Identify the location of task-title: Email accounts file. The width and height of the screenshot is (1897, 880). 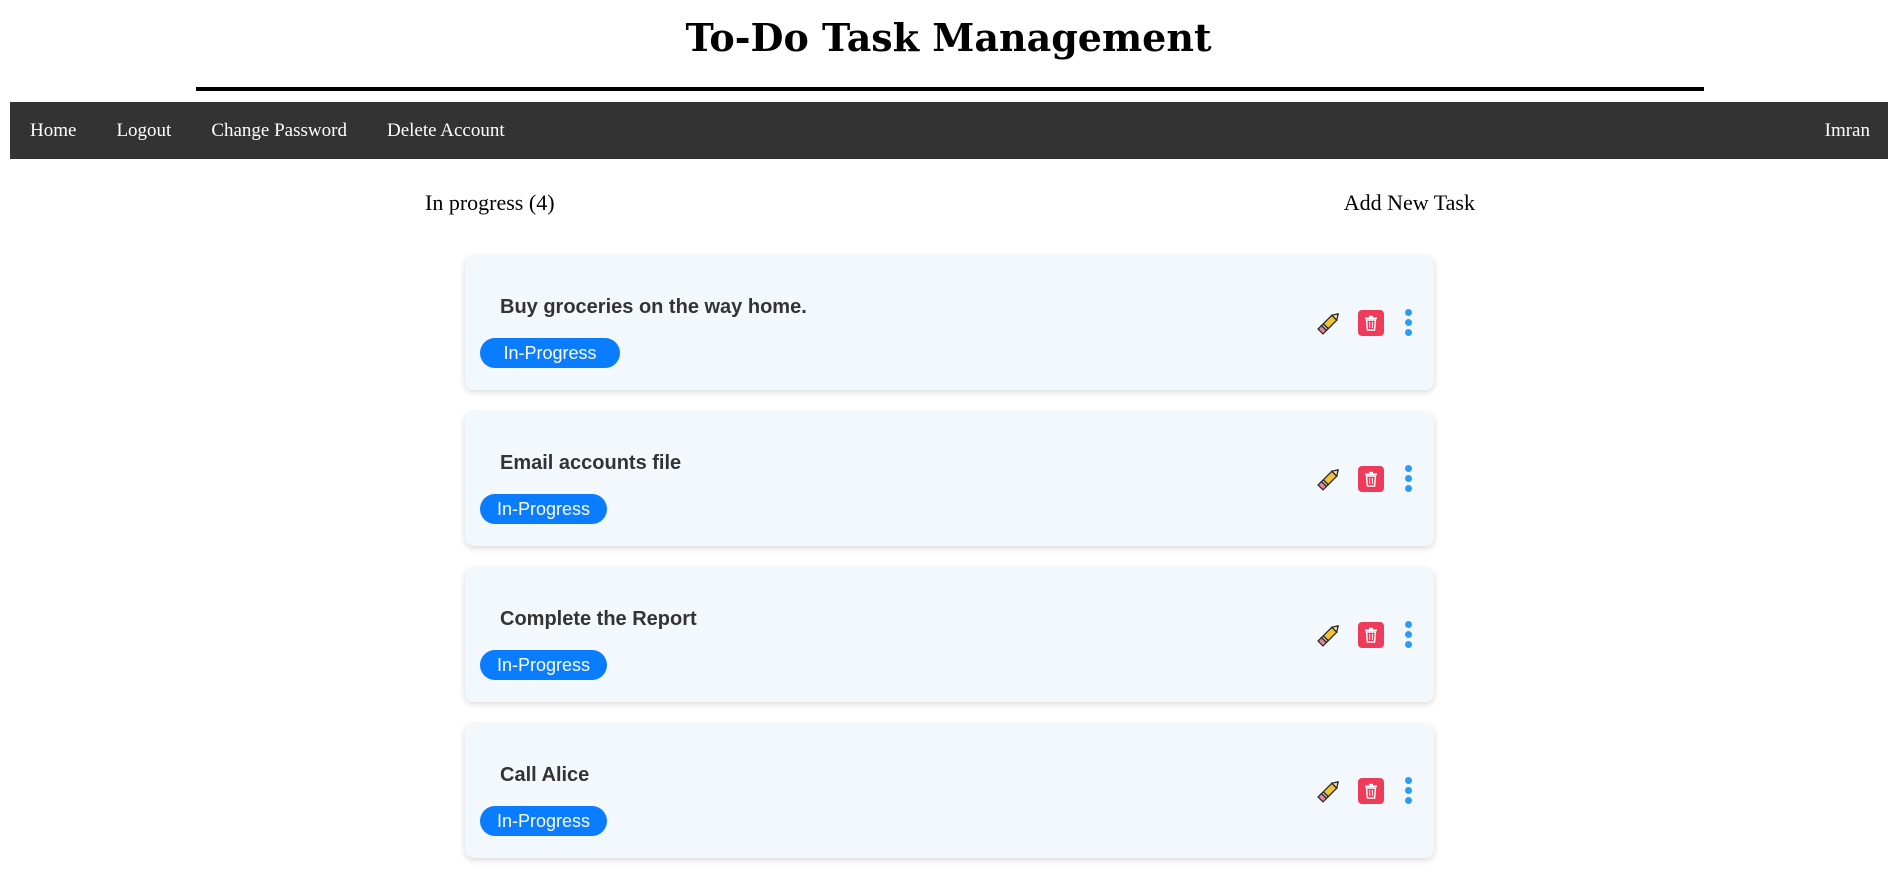
(591, 463).